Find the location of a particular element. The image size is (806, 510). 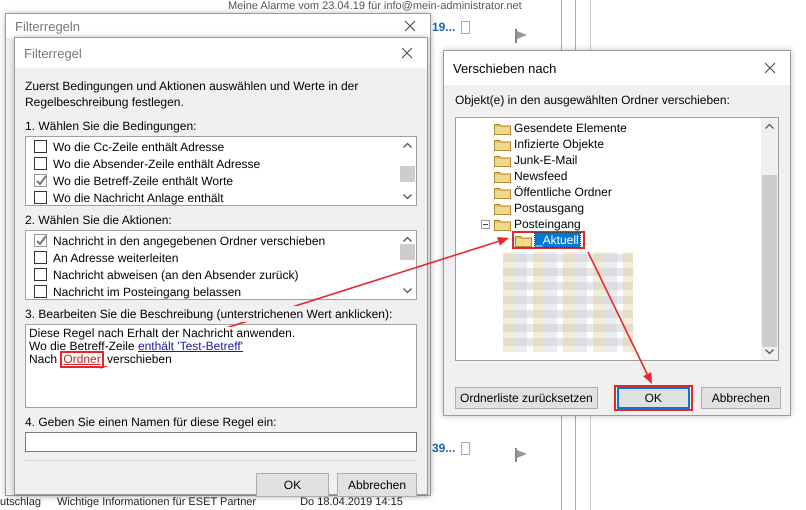

window-title: Filterregeln is located at coordinates (47, 26).